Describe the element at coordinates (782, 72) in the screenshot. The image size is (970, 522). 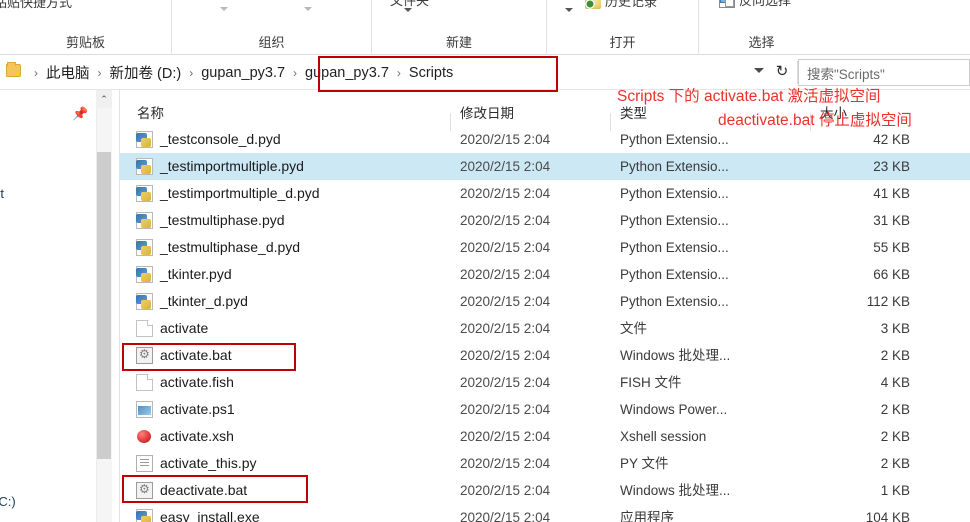
I see `refresh-icon: ↻` at that location.